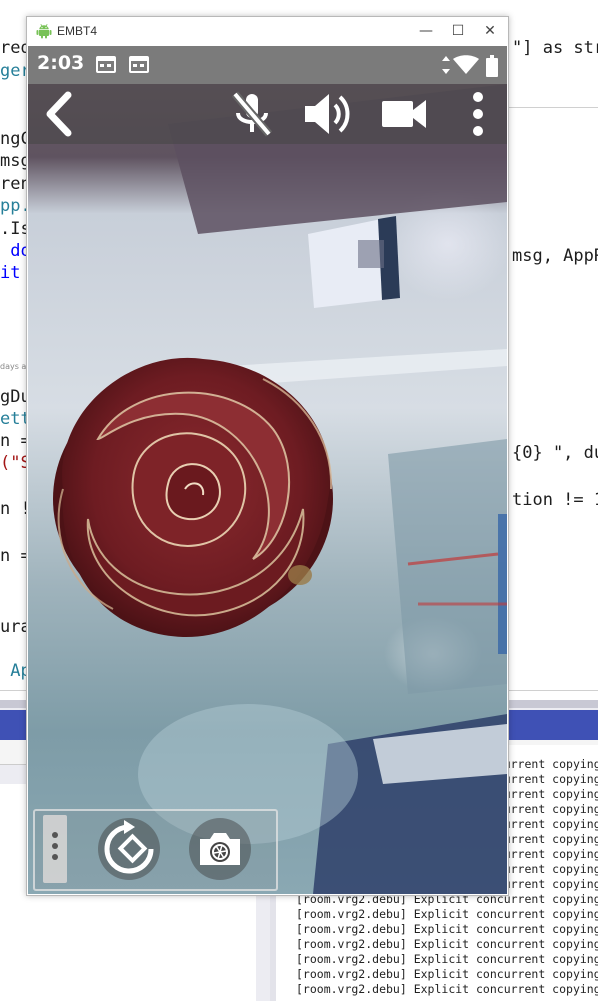 The height and width of the screenshot is (1001, 598). Describe the element at coordinates (267, 65) in the screenshot. I see `status-bar: 2:03` at that location.